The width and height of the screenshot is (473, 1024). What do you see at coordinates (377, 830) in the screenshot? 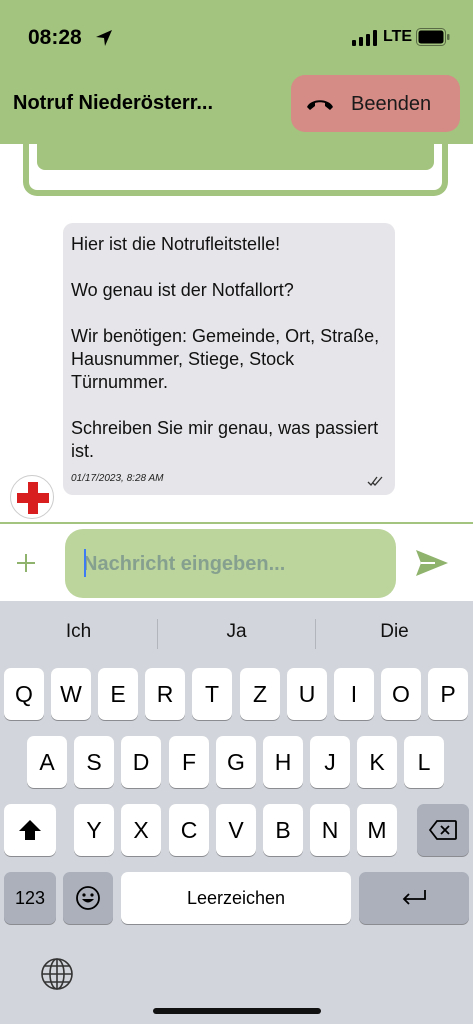
I see `key-m: M` at bounding box center [377, 830].